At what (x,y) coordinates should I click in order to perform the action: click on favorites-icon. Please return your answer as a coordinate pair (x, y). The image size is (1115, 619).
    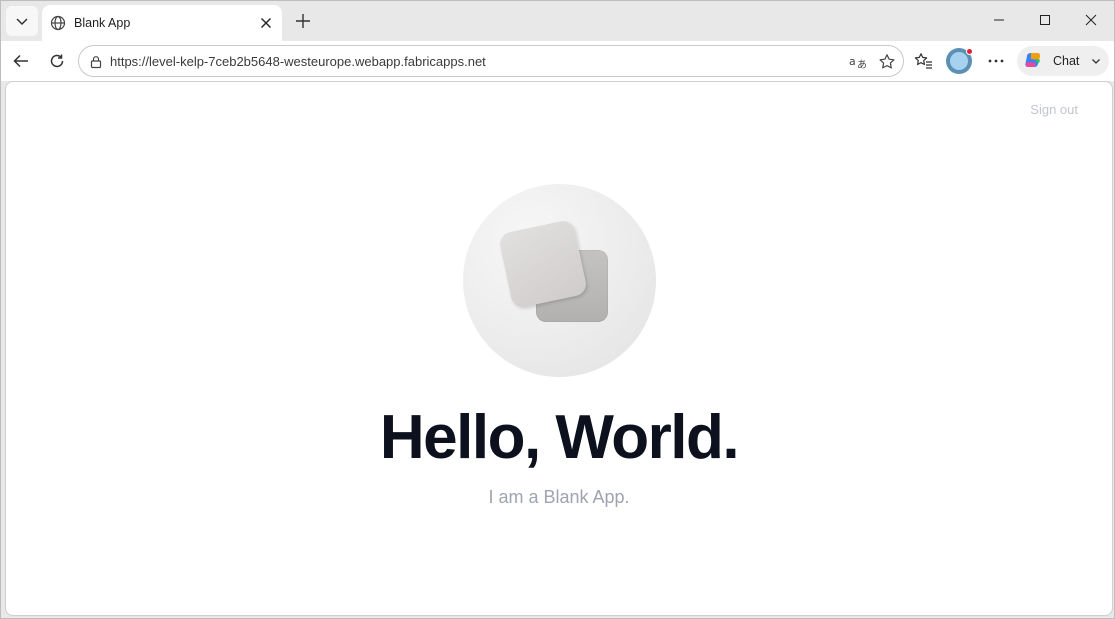
    Looking at the image, I should click on (923, 61).